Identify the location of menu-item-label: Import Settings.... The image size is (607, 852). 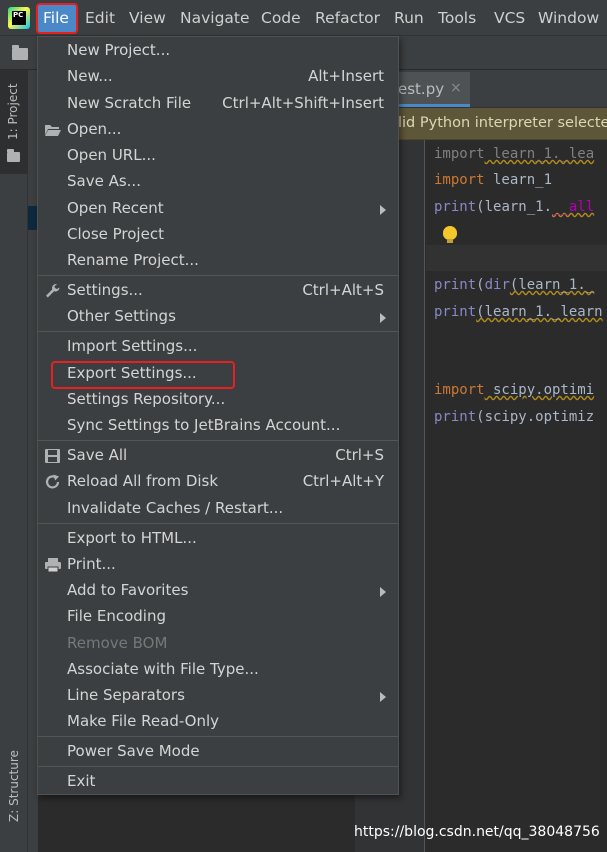
(132, 346).